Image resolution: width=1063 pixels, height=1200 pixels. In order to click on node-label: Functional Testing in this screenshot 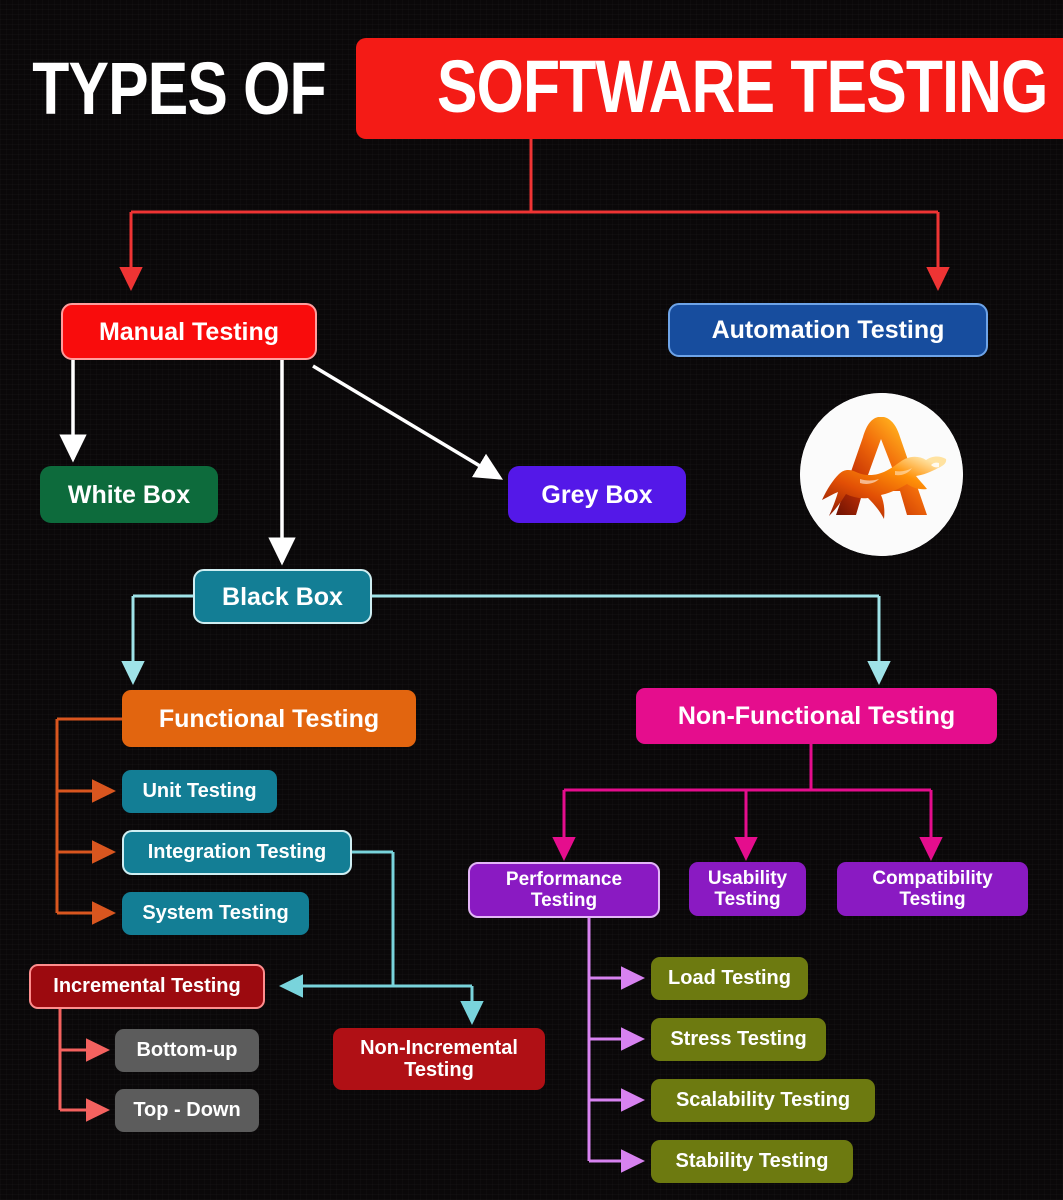, I will do `click(269, 718)`.